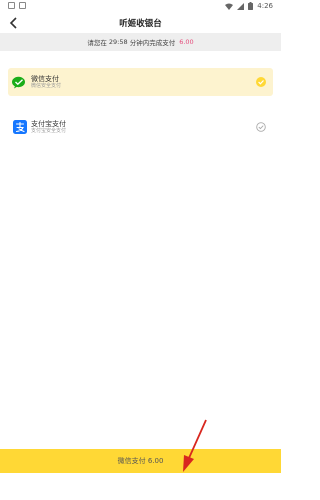  Describe the element at coordinates (261, 82) in the screenshot. I see `check-selected-icon` at that location.